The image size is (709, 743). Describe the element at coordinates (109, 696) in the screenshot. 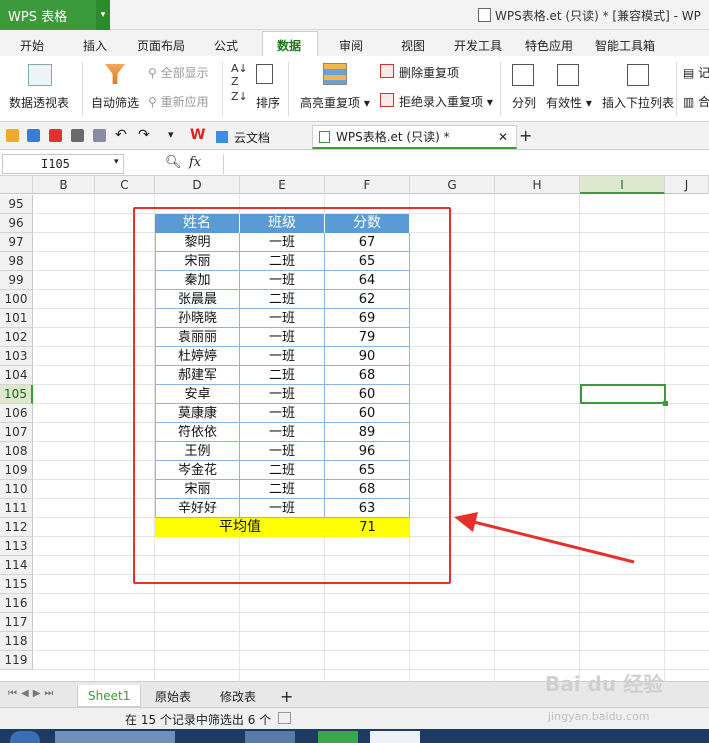

I see `sheet-tab-sheet1: Sheet1` at that location.